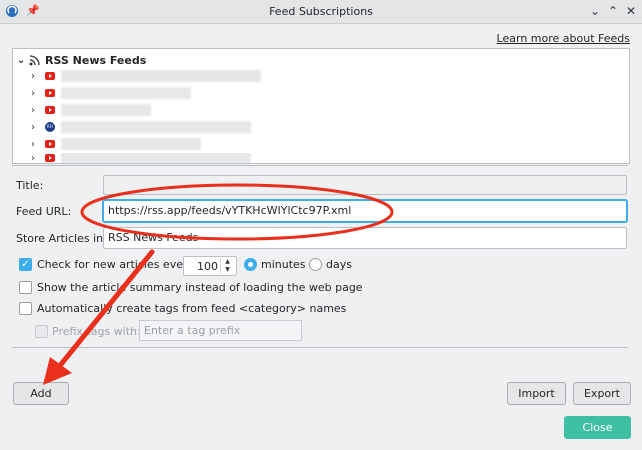  What do you see at coordinates (339, 264) in the screenshot?
I see `days-label: days` at bounding box center [339, 264].